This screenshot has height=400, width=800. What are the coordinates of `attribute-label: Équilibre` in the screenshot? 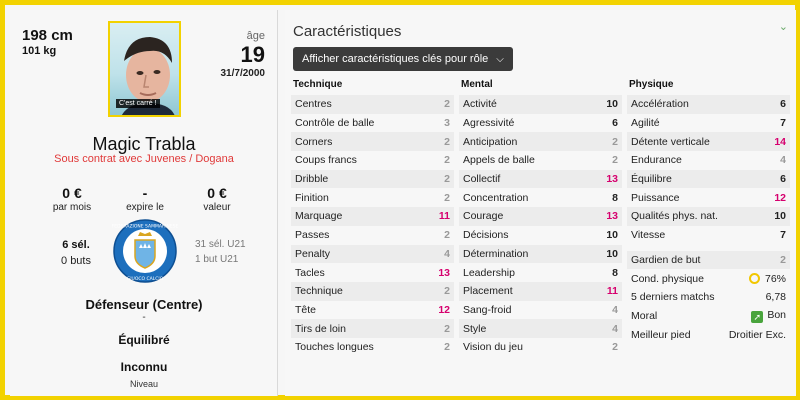 It's located at (651, 179).